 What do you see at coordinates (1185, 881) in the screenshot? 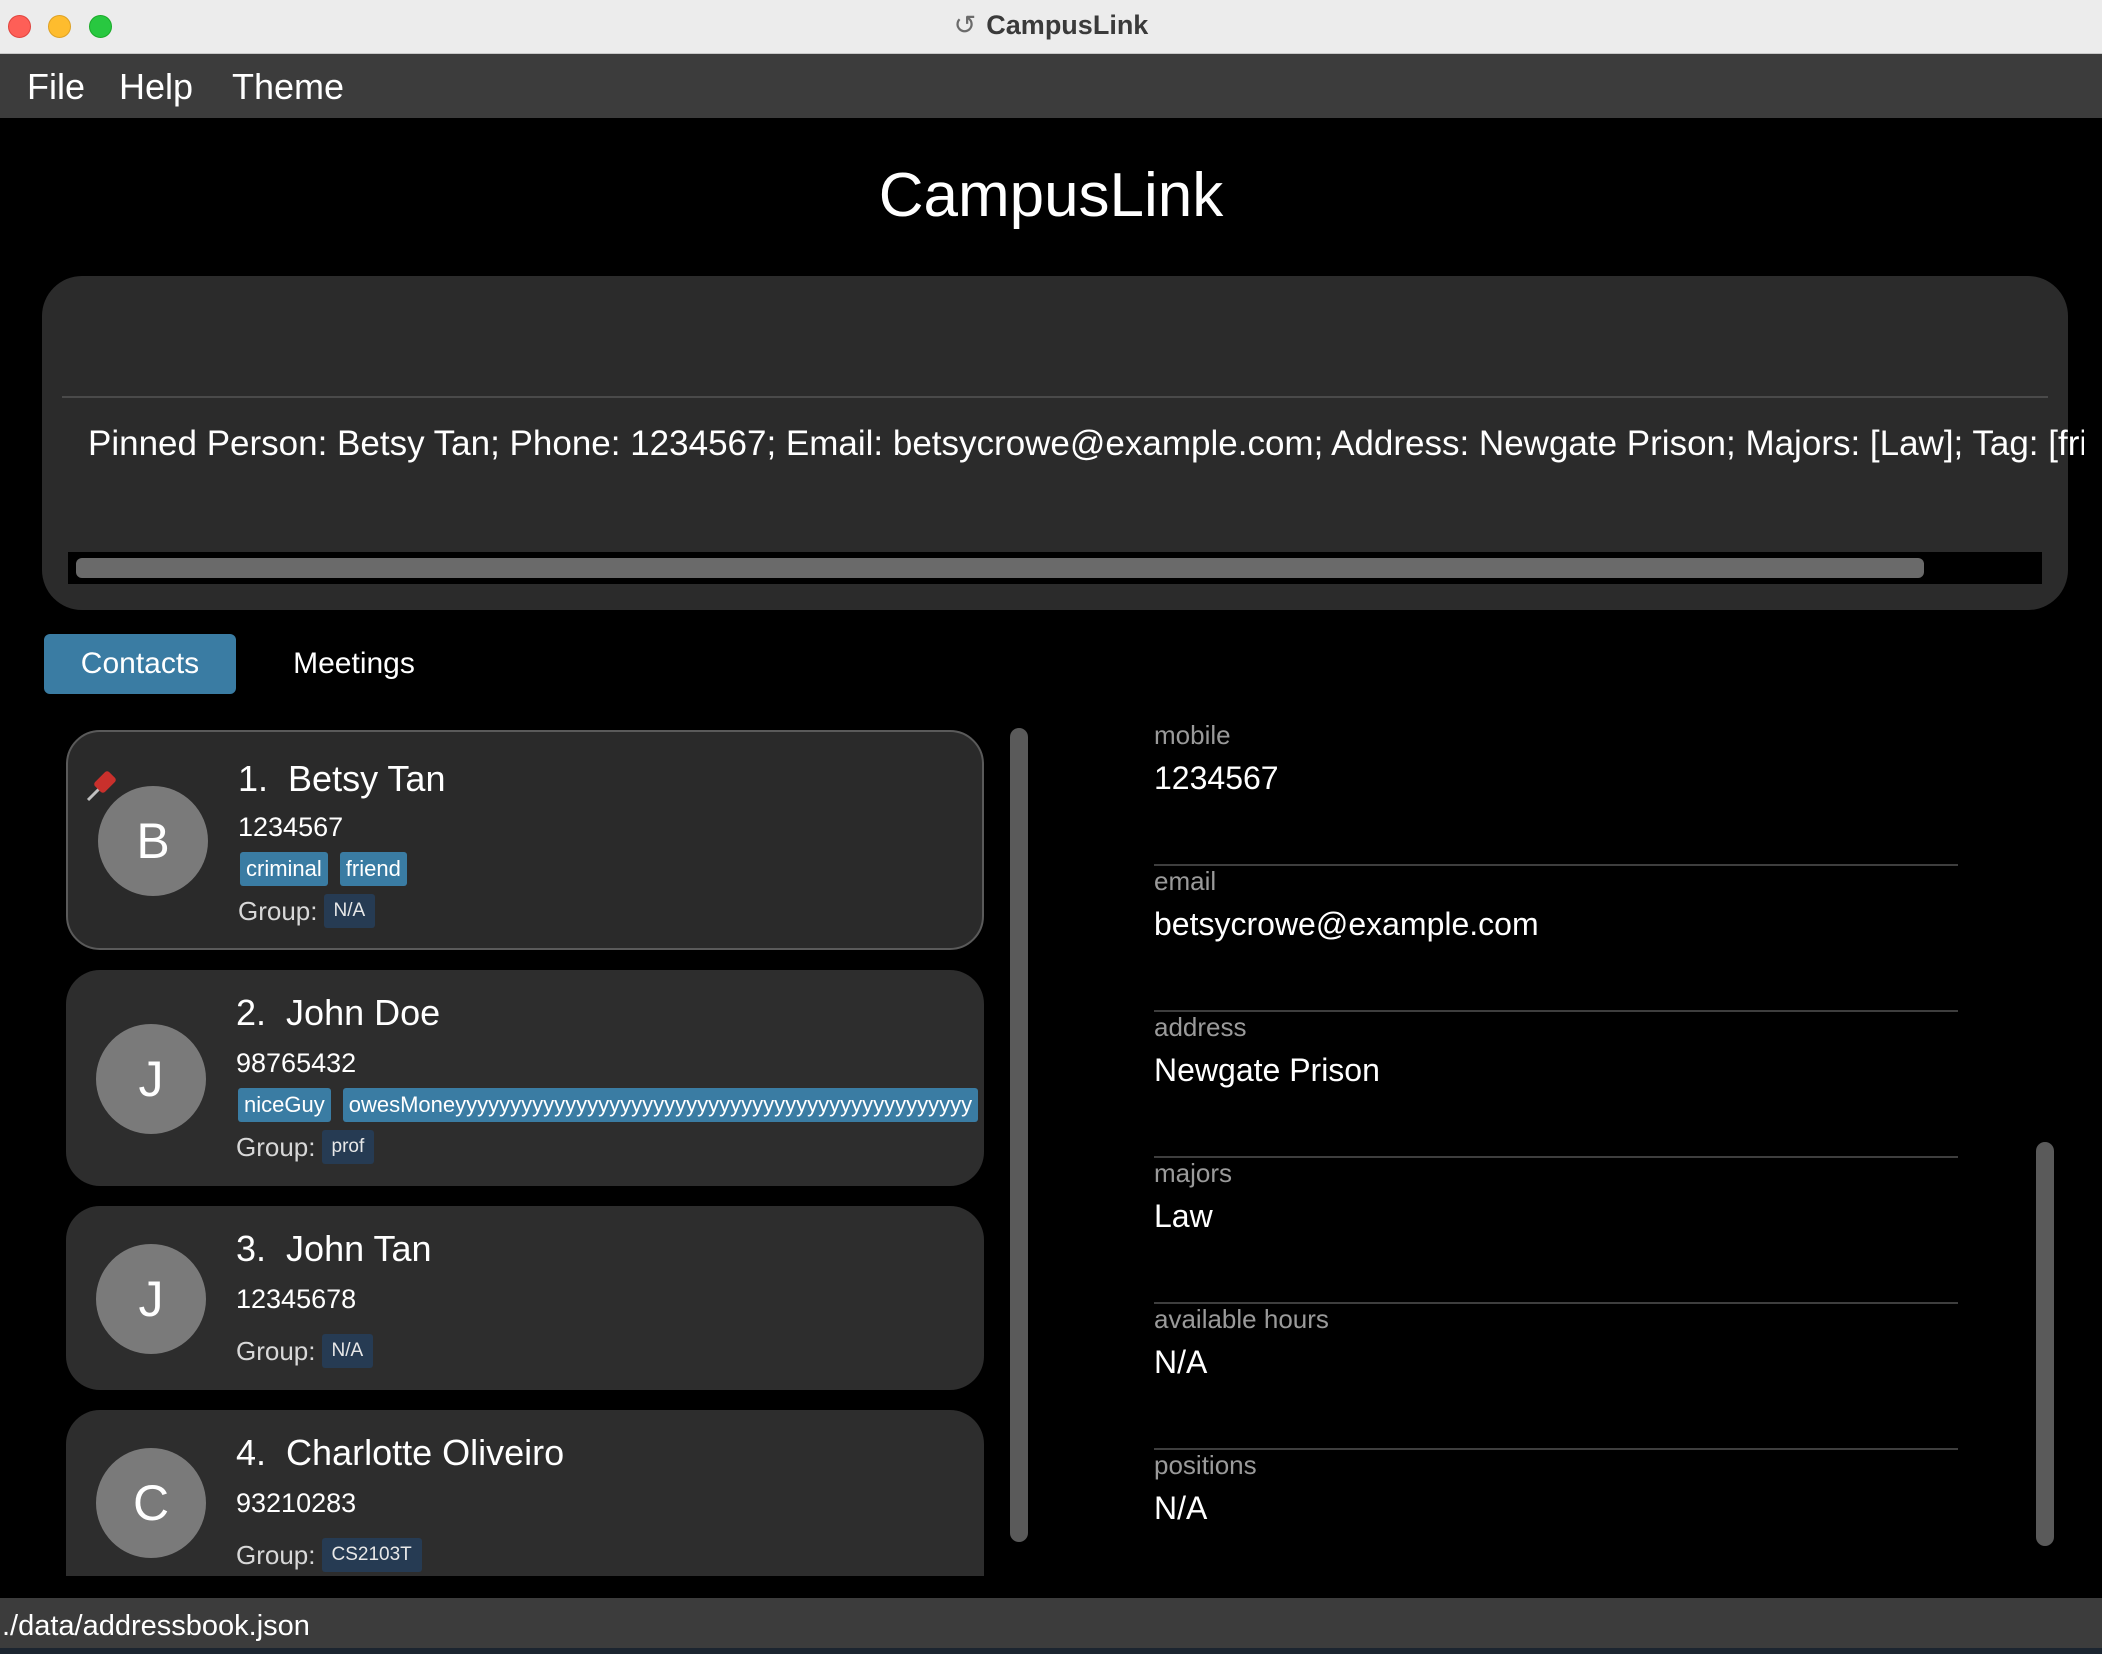
I see `detail-label: email` at bounding box center [1185, 881].